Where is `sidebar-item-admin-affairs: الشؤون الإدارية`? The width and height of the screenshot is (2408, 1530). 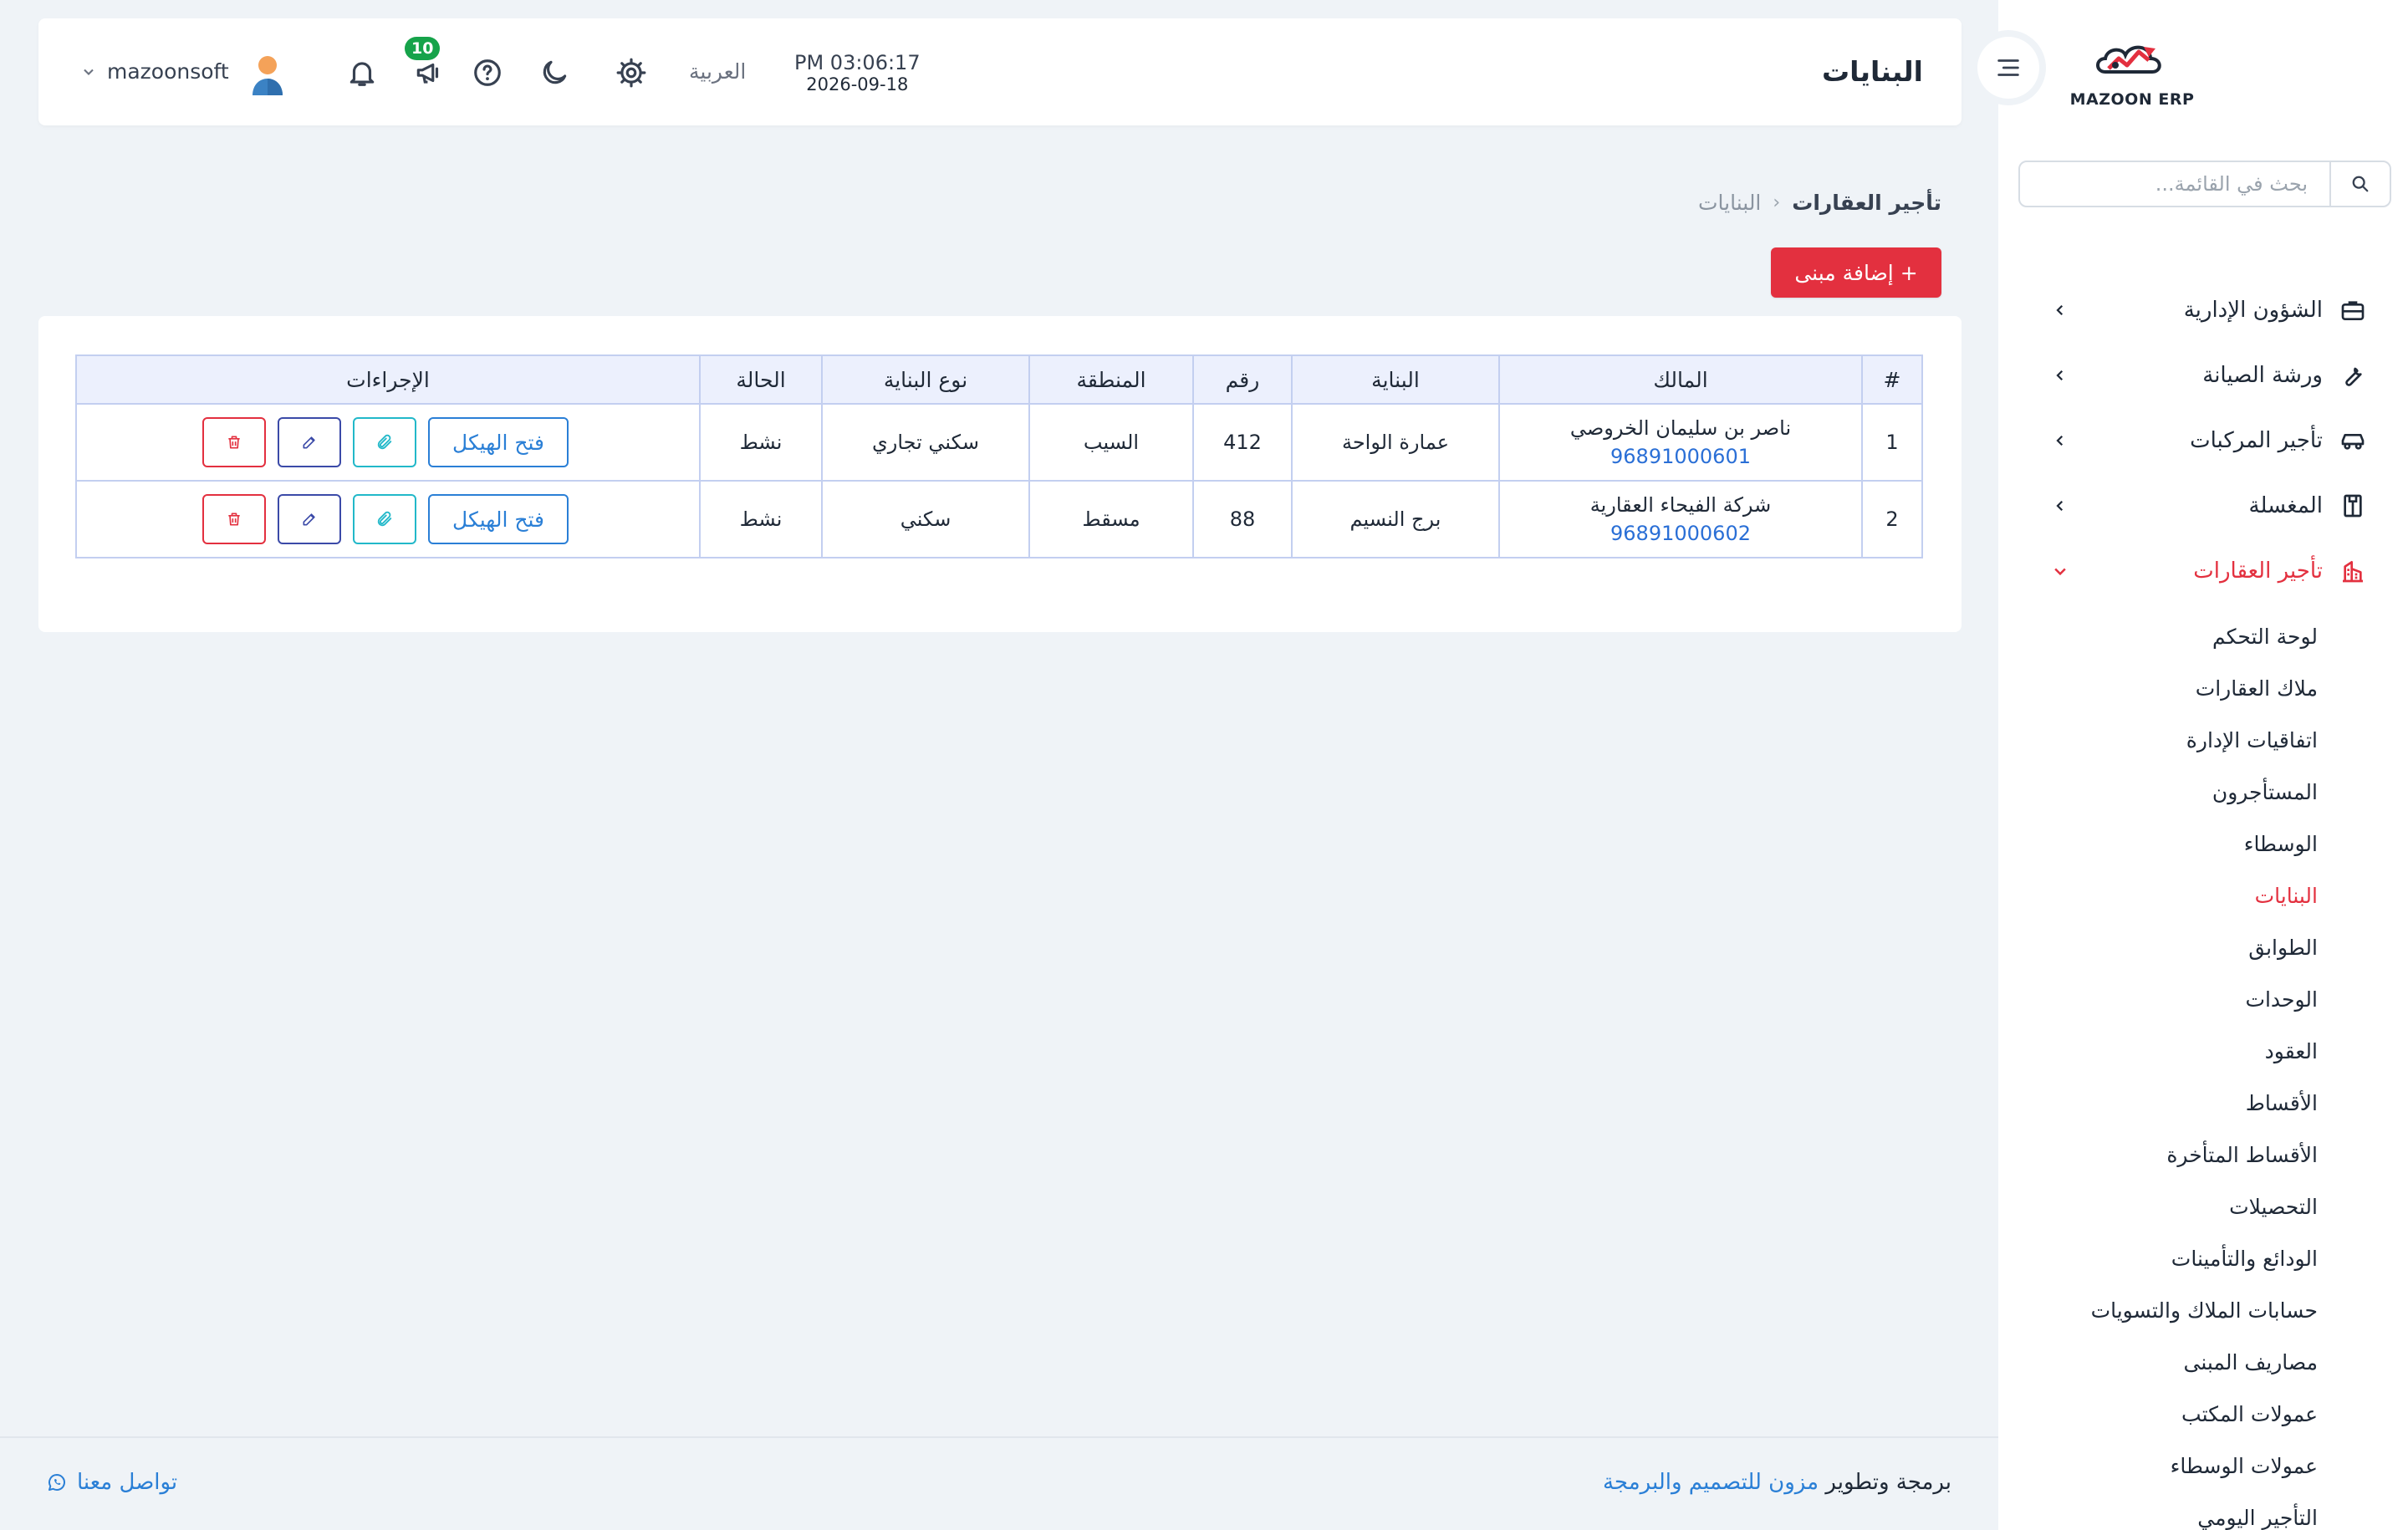 sidebar-item-admin-affairs: الشؤون الإدارية is located at coordinates (2203, 310).